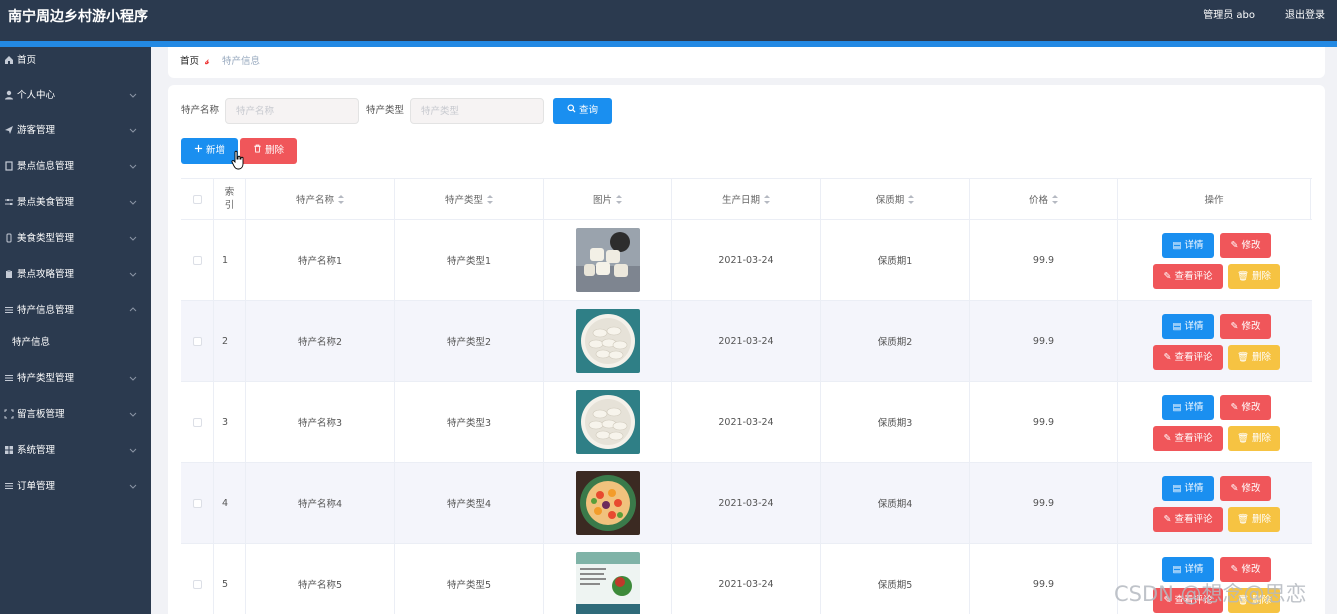 This screenshot has width=1337, height=614. What do you see at coordinates (385, 110) in the screenshot?
I see `type-filter-label: 特产类型` at bounding box center [385, 110].